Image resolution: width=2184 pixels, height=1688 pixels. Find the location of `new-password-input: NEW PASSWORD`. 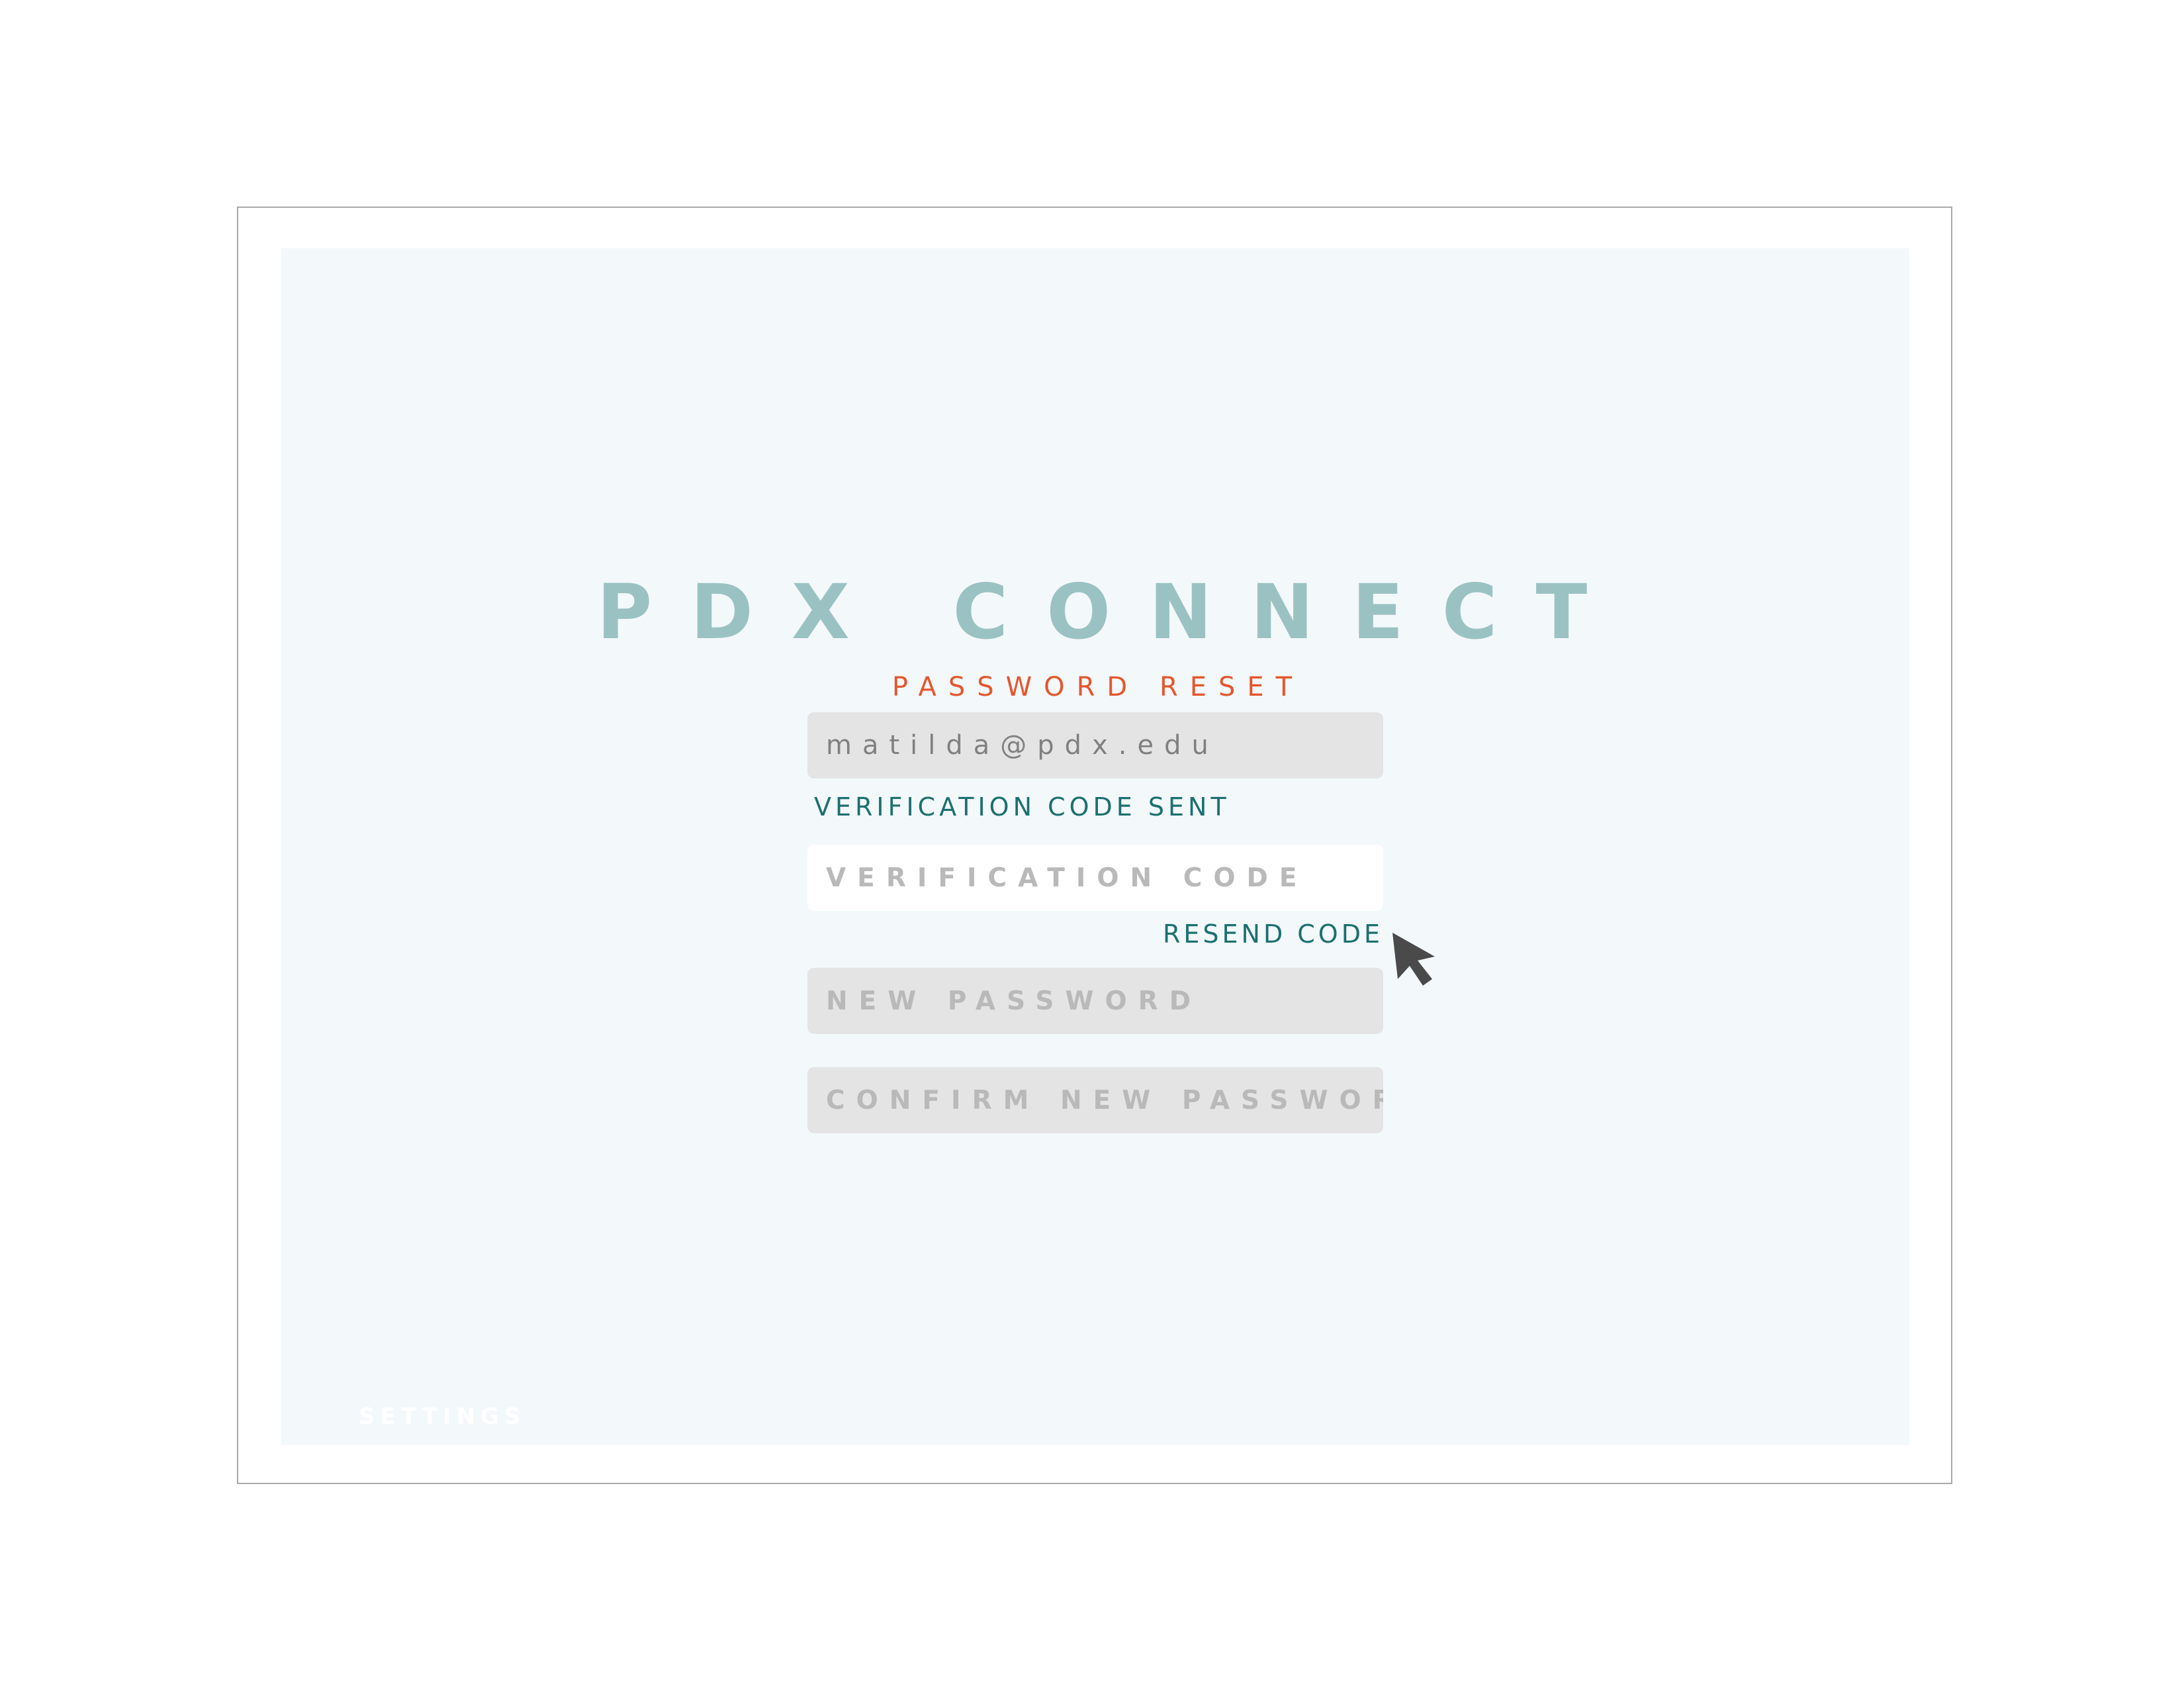

new-password-input: NEW PASSWORD is located at coordinates (1095, 1001).